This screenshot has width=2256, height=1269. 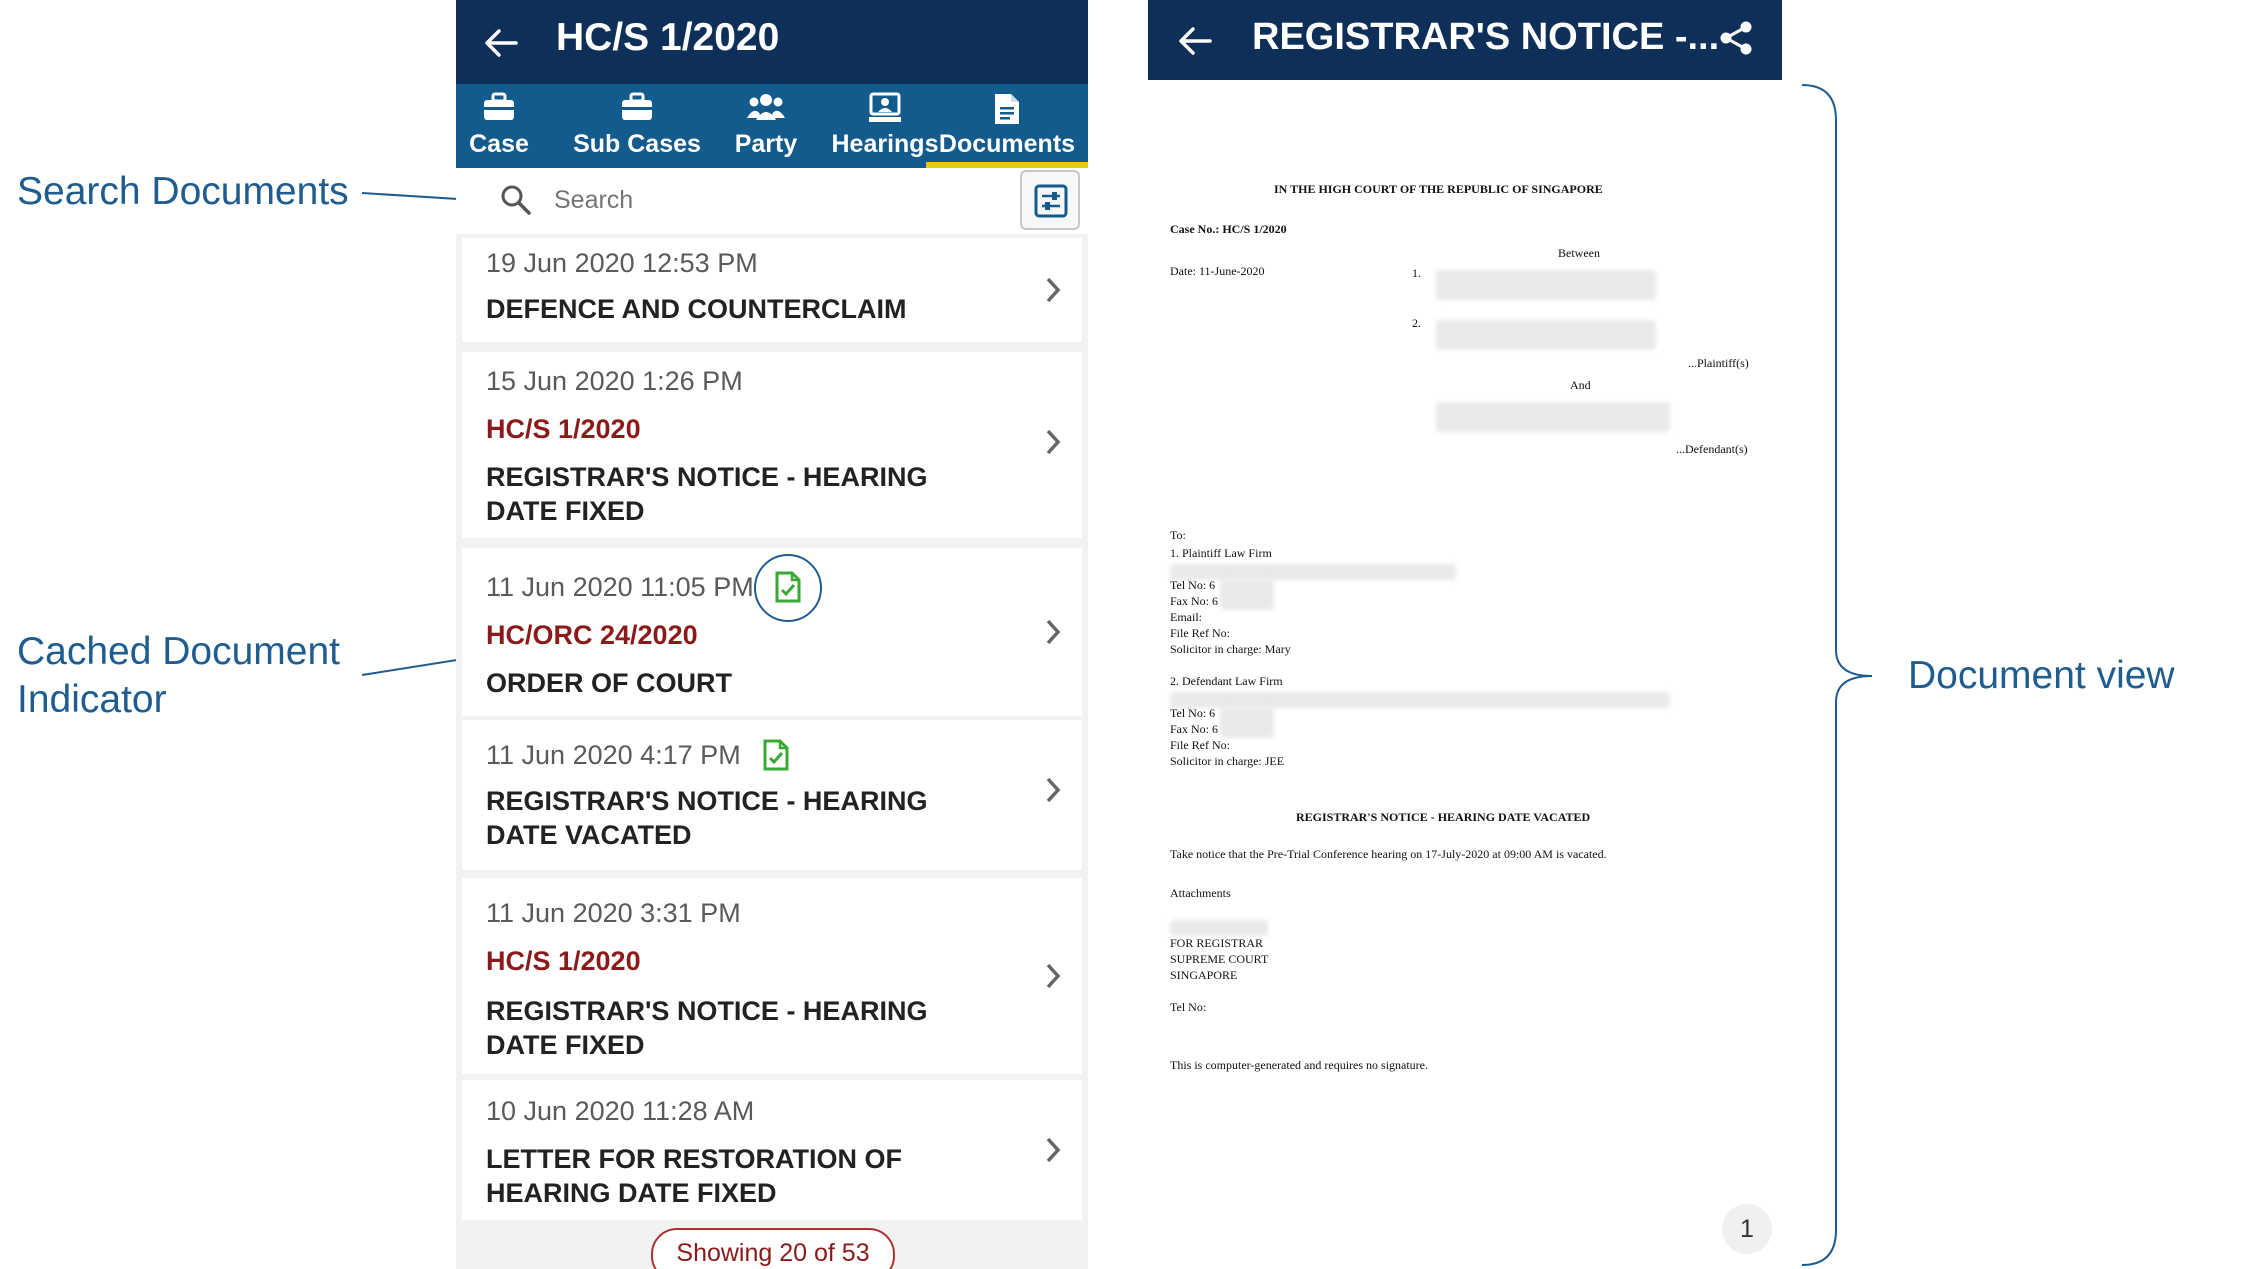 I want to click on tab-bar: Case Sub Cases Party Hearings Documents, so click(x=772, y=126).